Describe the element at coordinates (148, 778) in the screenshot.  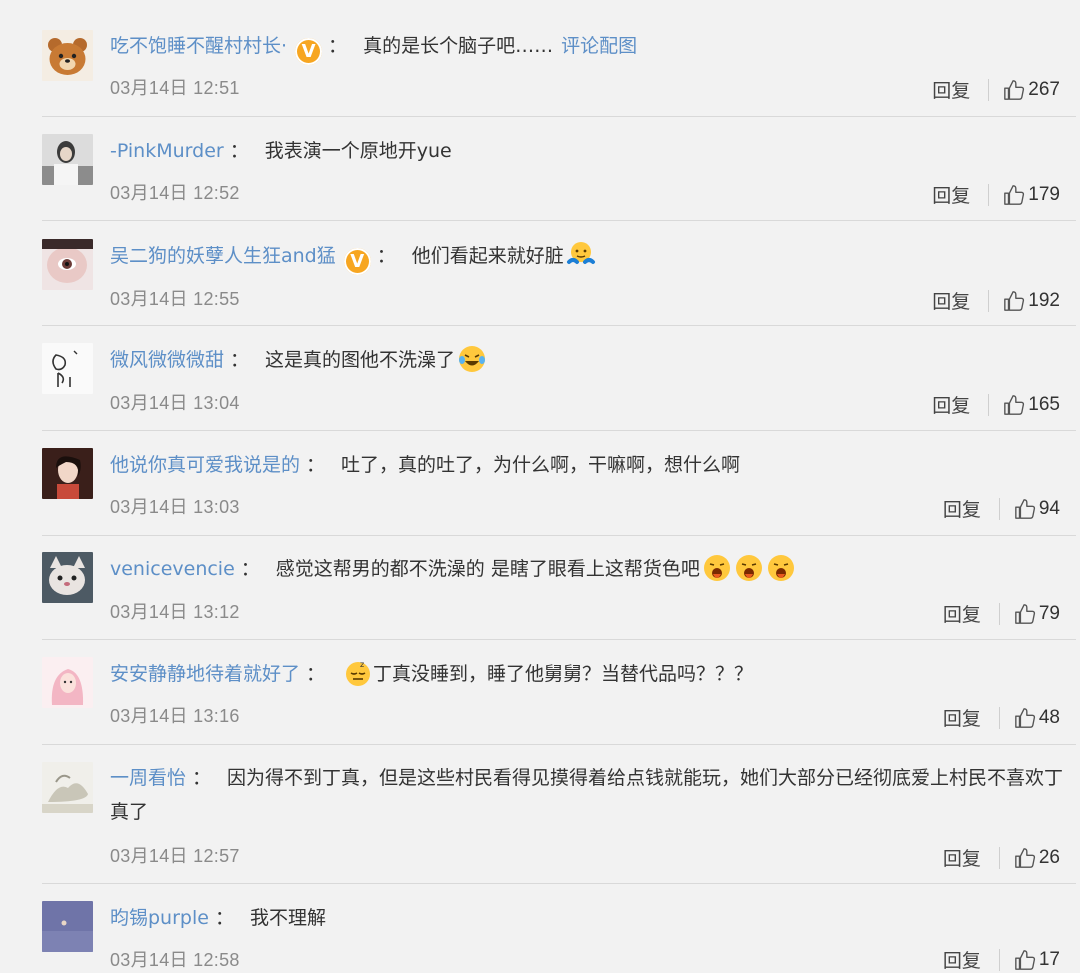
I see `username: 一周看怡` at that location.